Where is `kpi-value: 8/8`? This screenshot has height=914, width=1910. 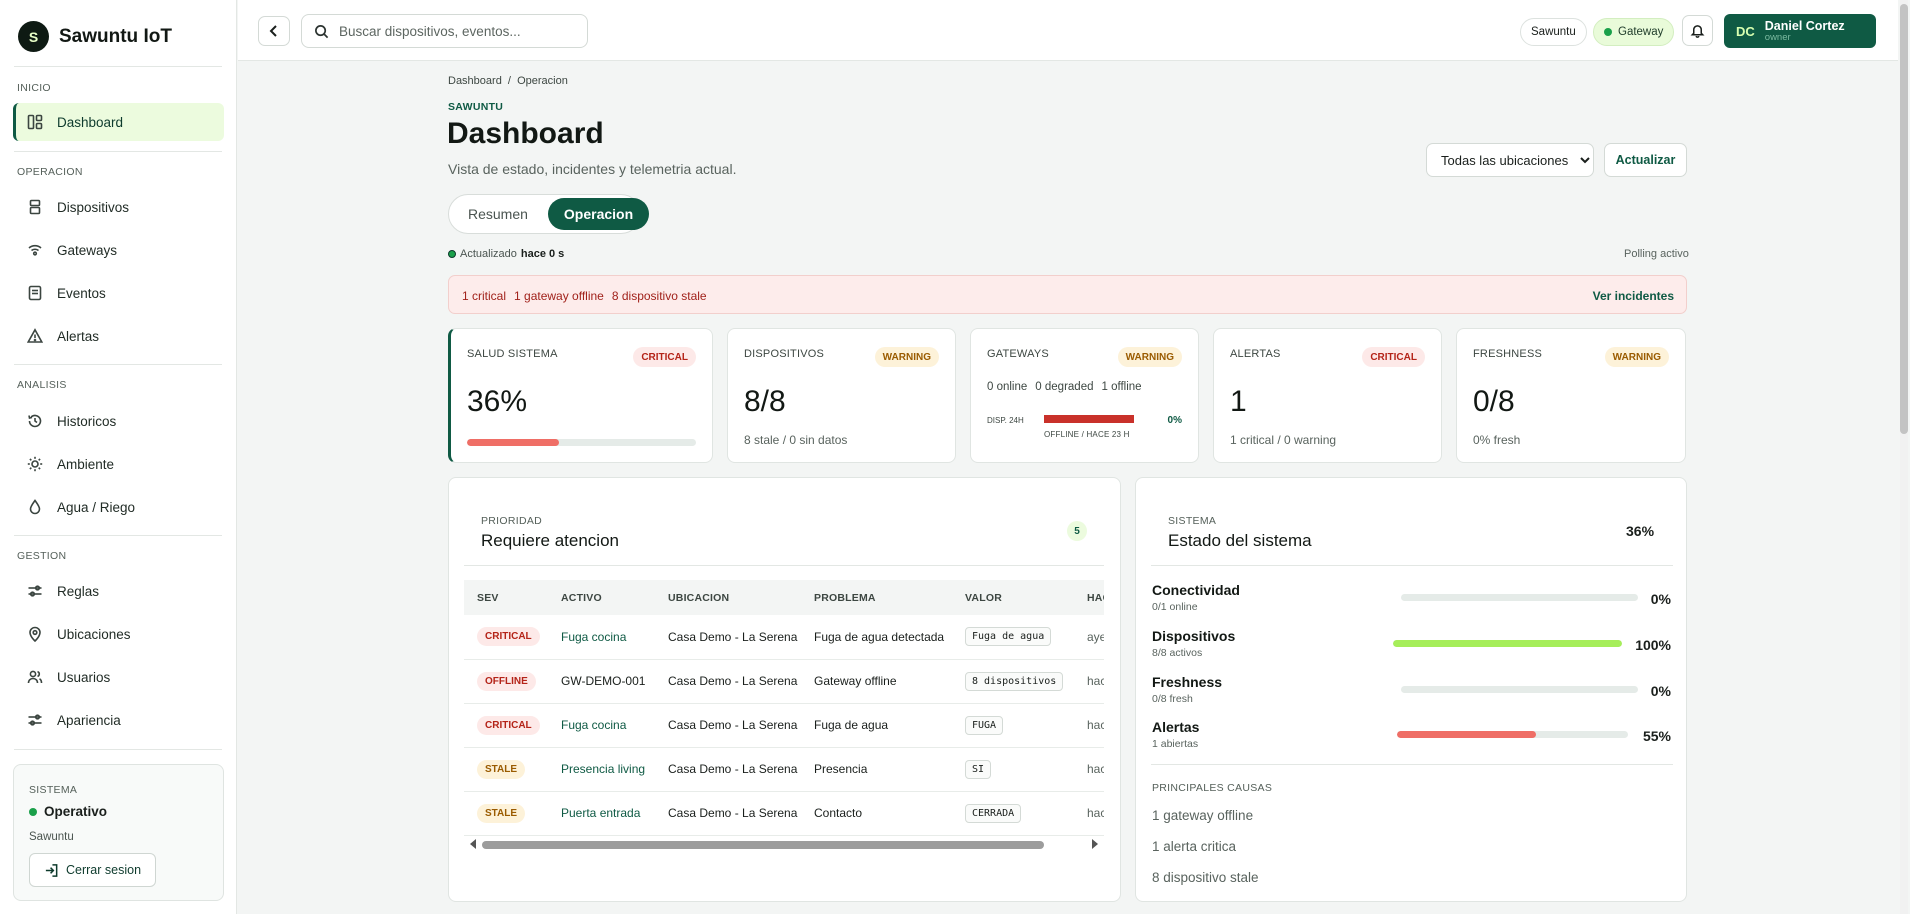
kpi-value: 8/8 is located at coordinates (765, 401).